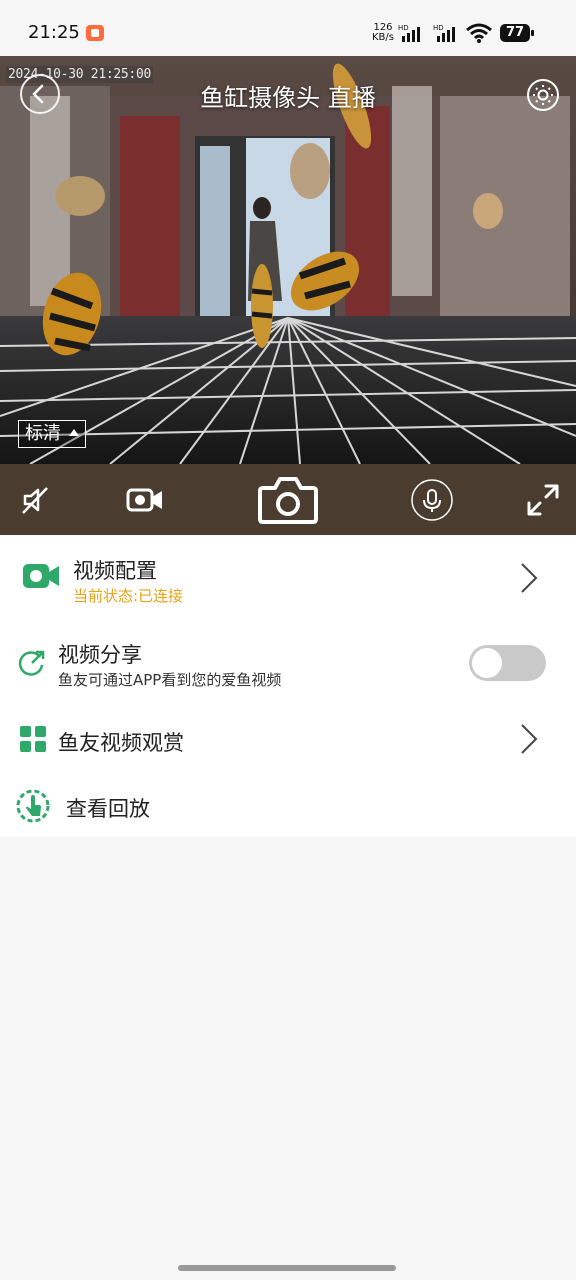  What do you see at coordinates (507, 663) in the screenshot?
I see `video-share-toggle` at bounding box center [507, 663].